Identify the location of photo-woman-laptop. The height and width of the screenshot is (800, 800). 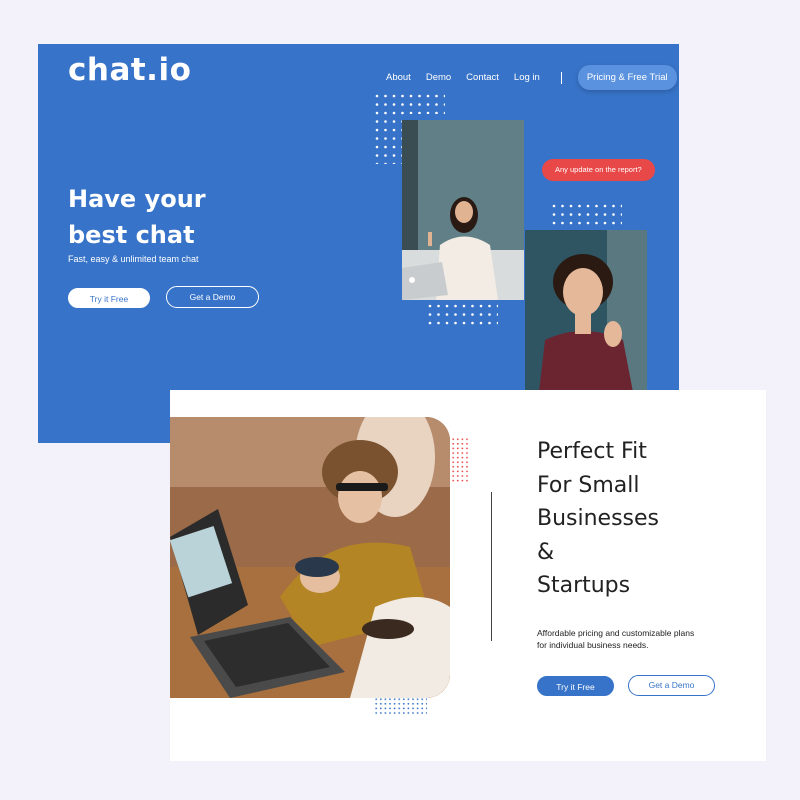
(463, 210).